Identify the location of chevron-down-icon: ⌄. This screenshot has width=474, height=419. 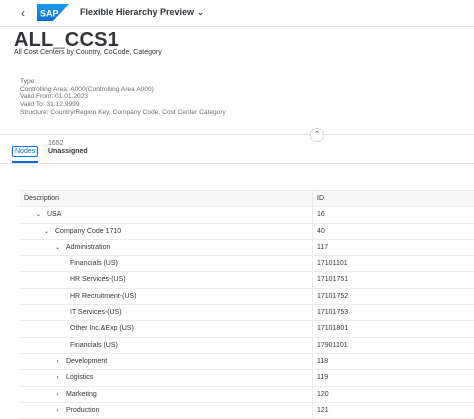
(200, 12).